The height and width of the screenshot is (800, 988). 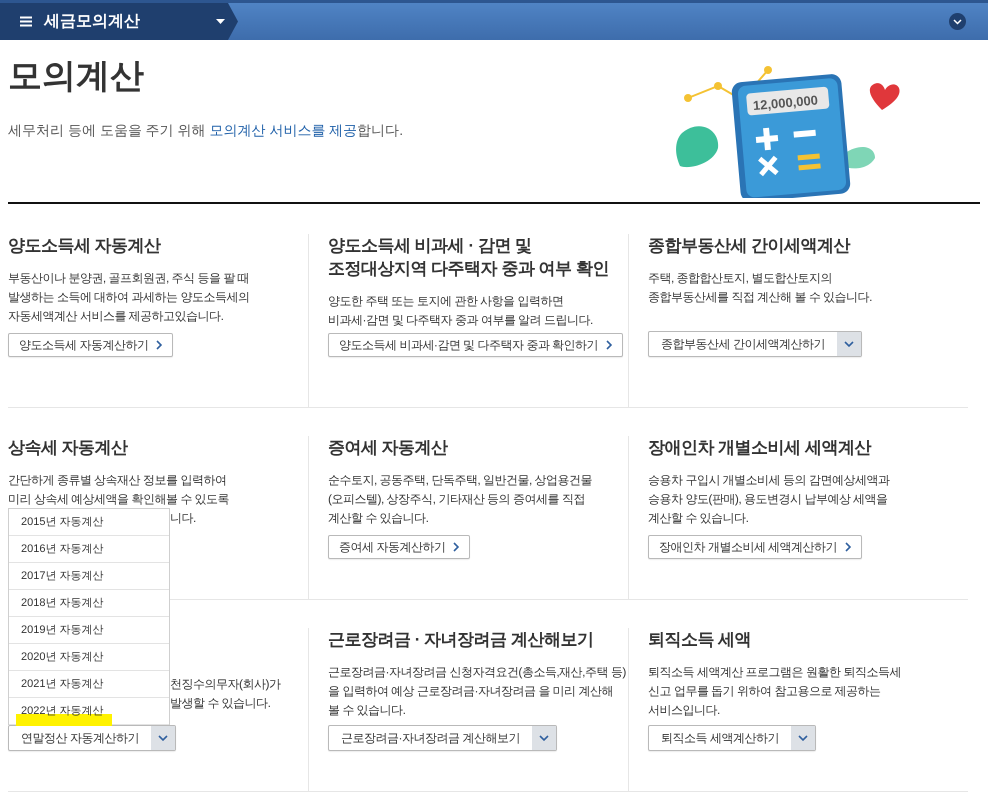 I want to click on caret-down-icon, so click(x=220, y=21).